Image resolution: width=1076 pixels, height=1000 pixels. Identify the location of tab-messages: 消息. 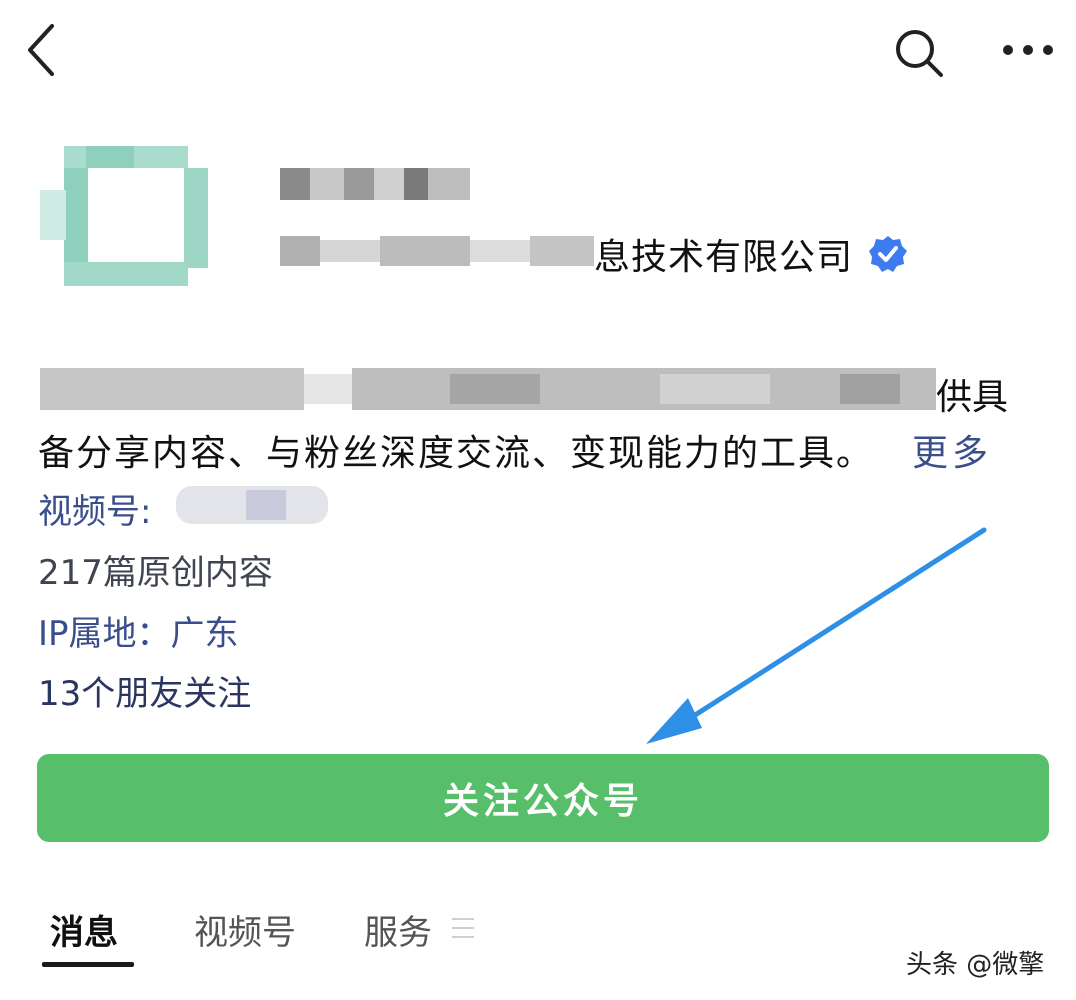
(84, 929).